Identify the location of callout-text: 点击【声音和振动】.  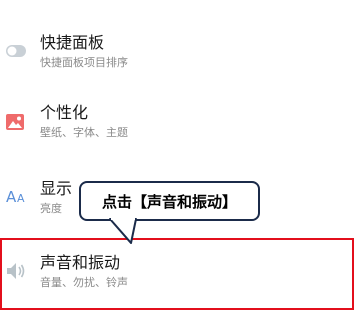
(169, 201).